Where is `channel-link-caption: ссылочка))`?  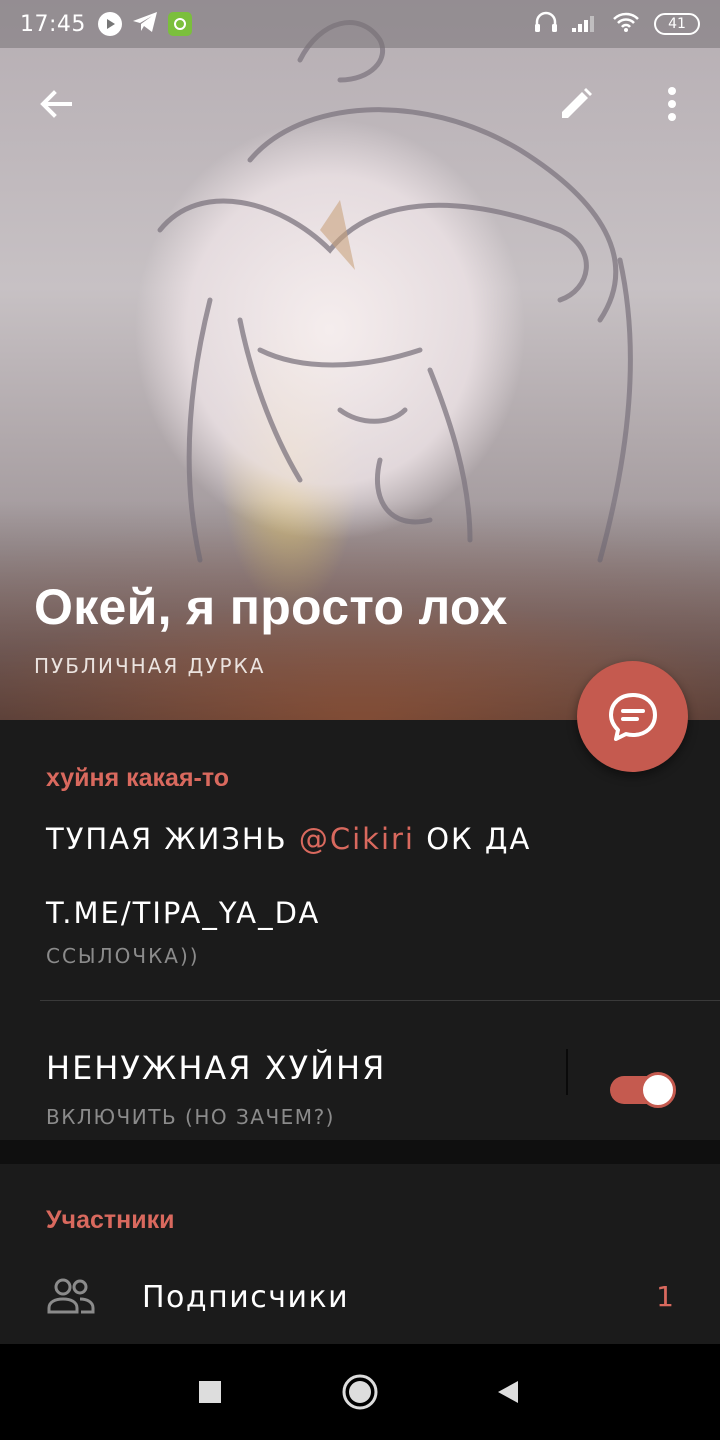 channel-link-caption: ссылочка)) is located at coordinates (123, 956).